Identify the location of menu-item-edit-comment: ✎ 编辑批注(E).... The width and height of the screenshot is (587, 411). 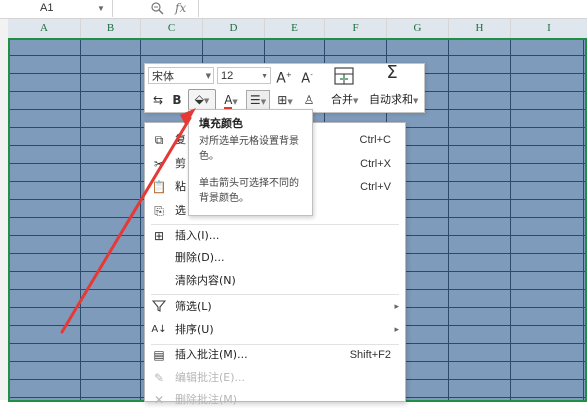
(275, 378).